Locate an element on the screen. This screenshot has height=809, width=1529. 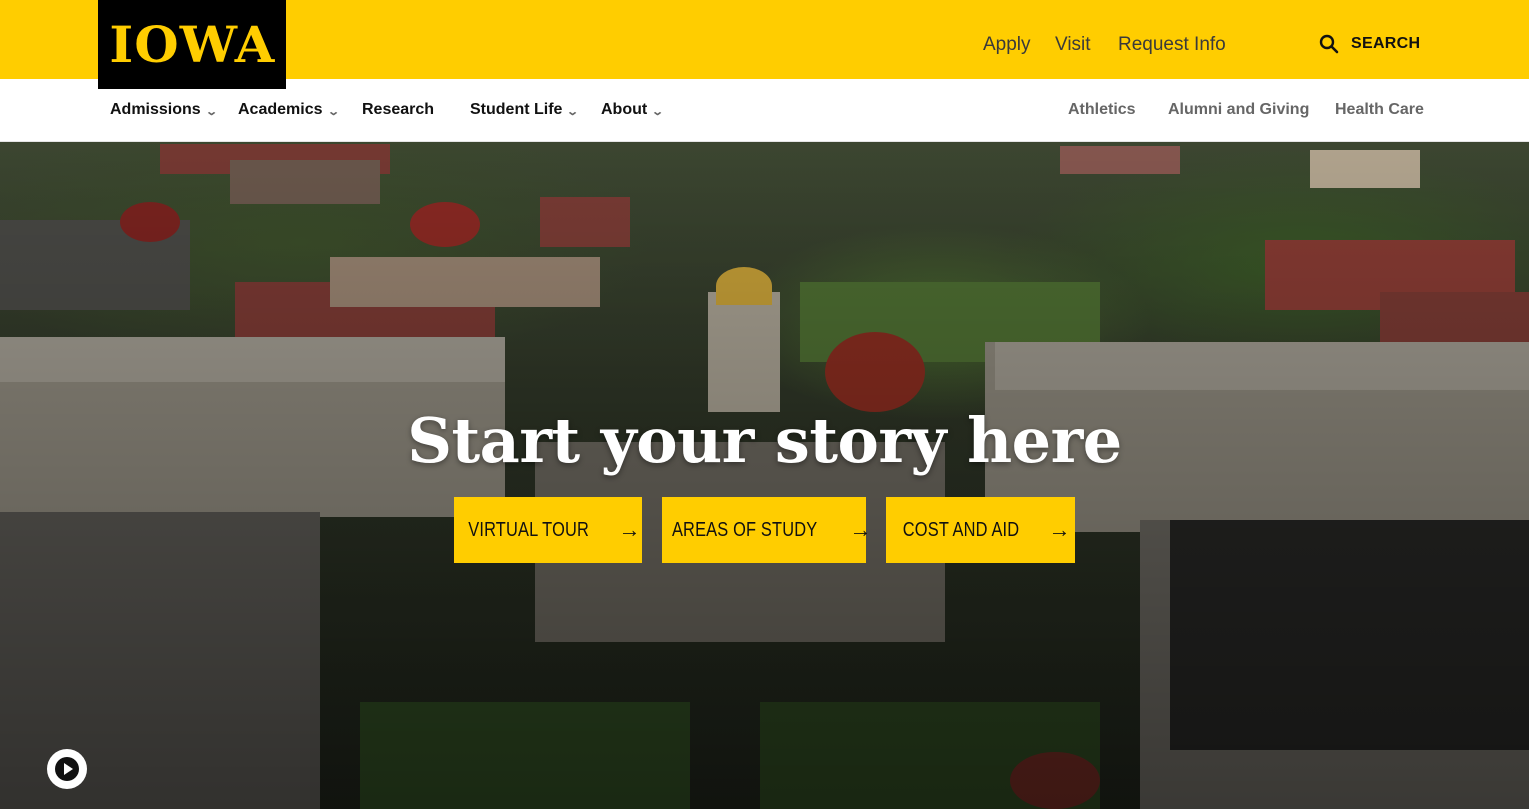
video-play-button is located at coordinates (67, 769).